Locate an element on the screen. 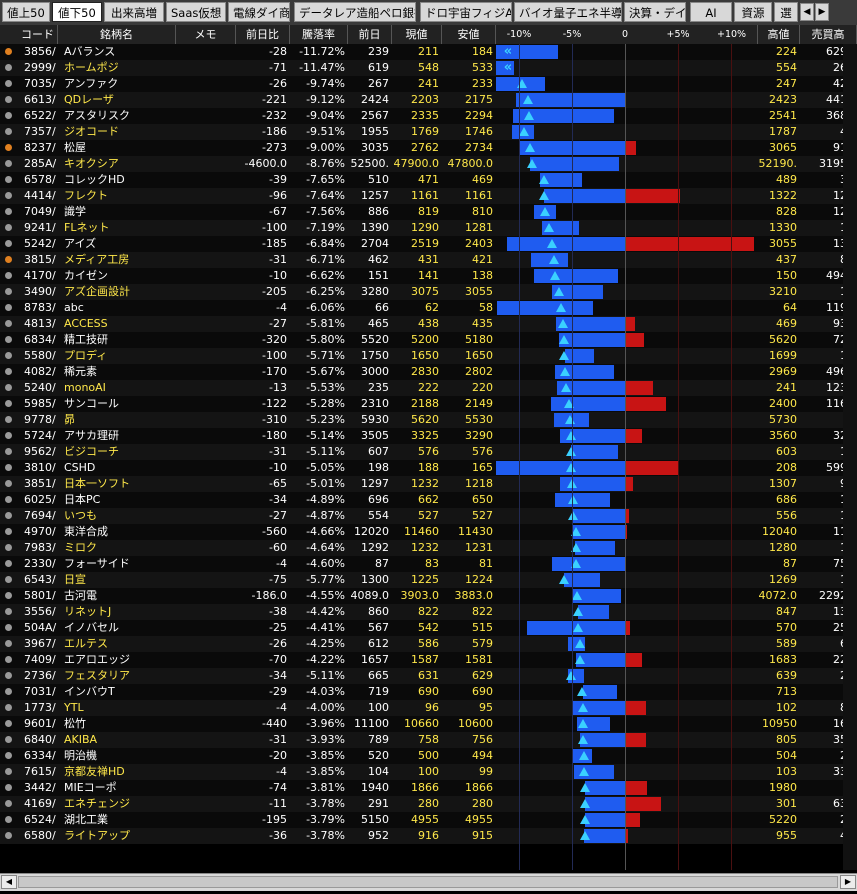  cell-code: 7615/ is located at coordinates (38, 772).